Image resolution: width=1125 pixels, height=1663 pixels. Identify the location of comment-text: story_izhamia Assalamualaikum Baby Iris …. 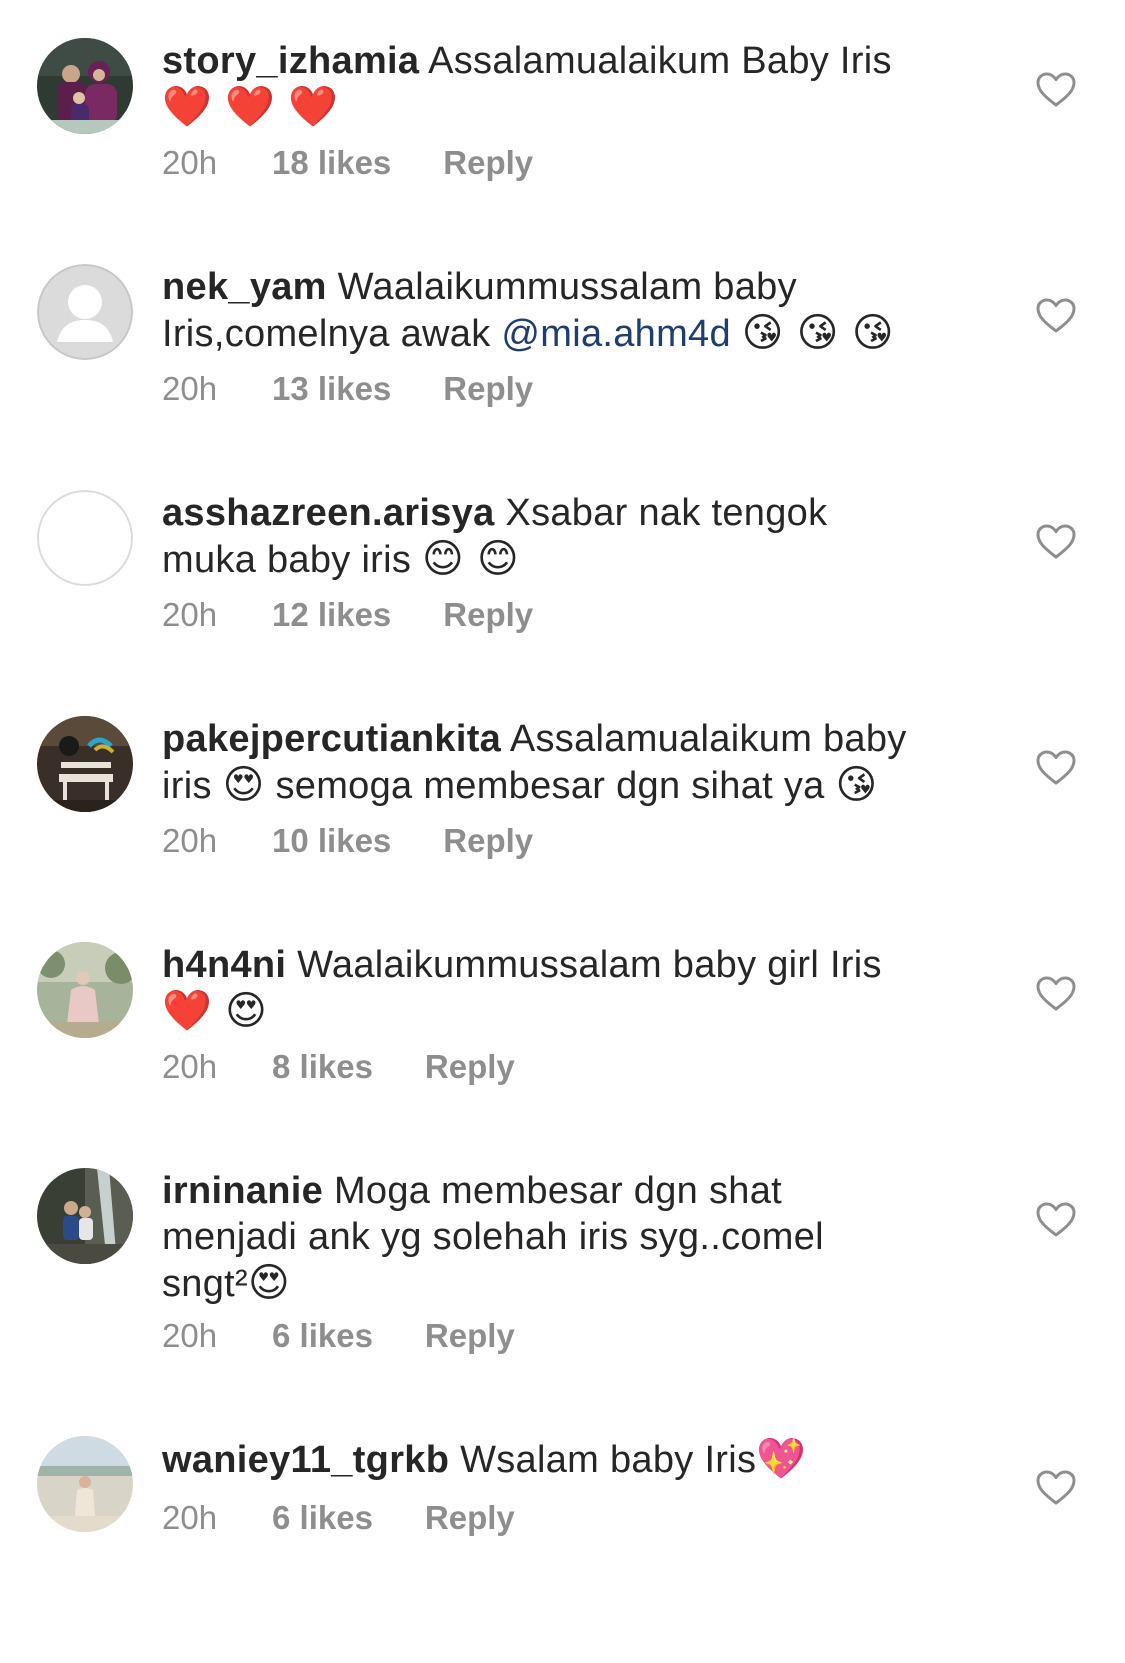
(567, 84).